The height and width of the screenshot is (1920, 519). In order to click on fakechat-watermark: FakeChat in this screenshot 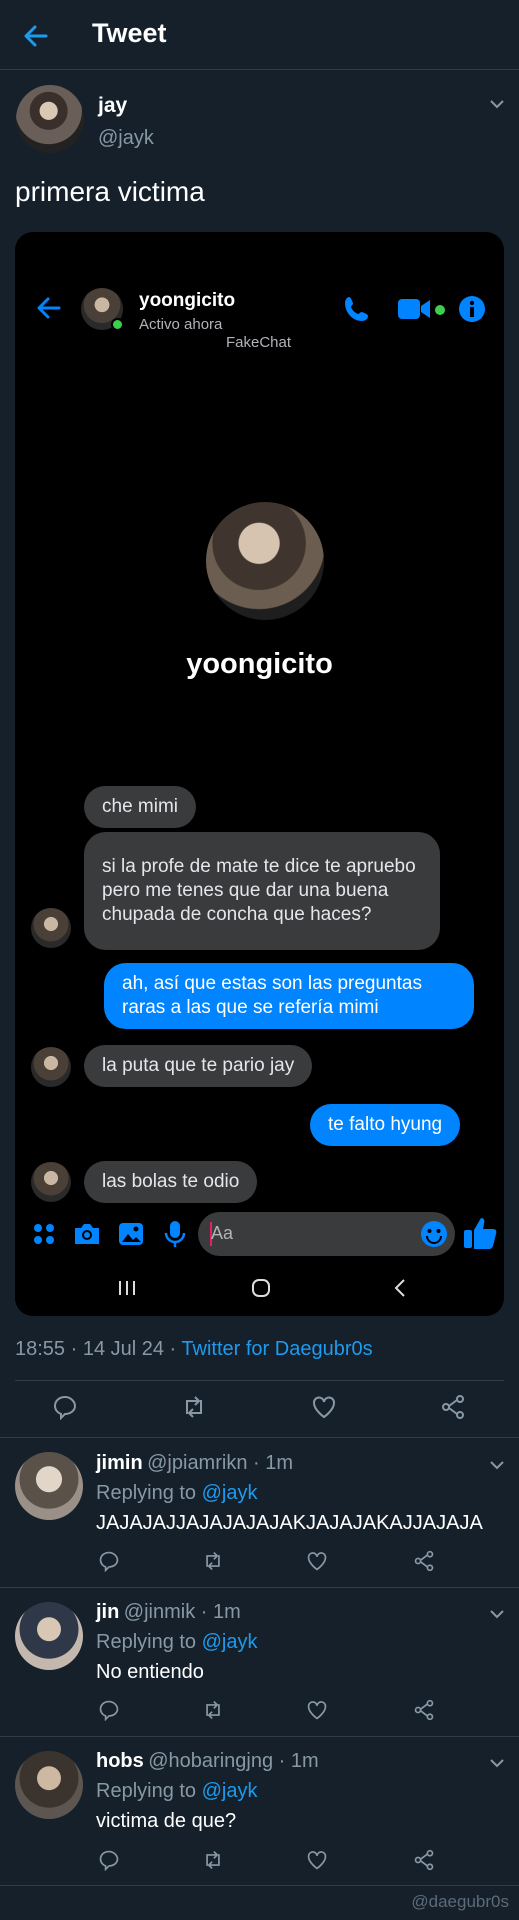, I will do `click(259, 342)`.